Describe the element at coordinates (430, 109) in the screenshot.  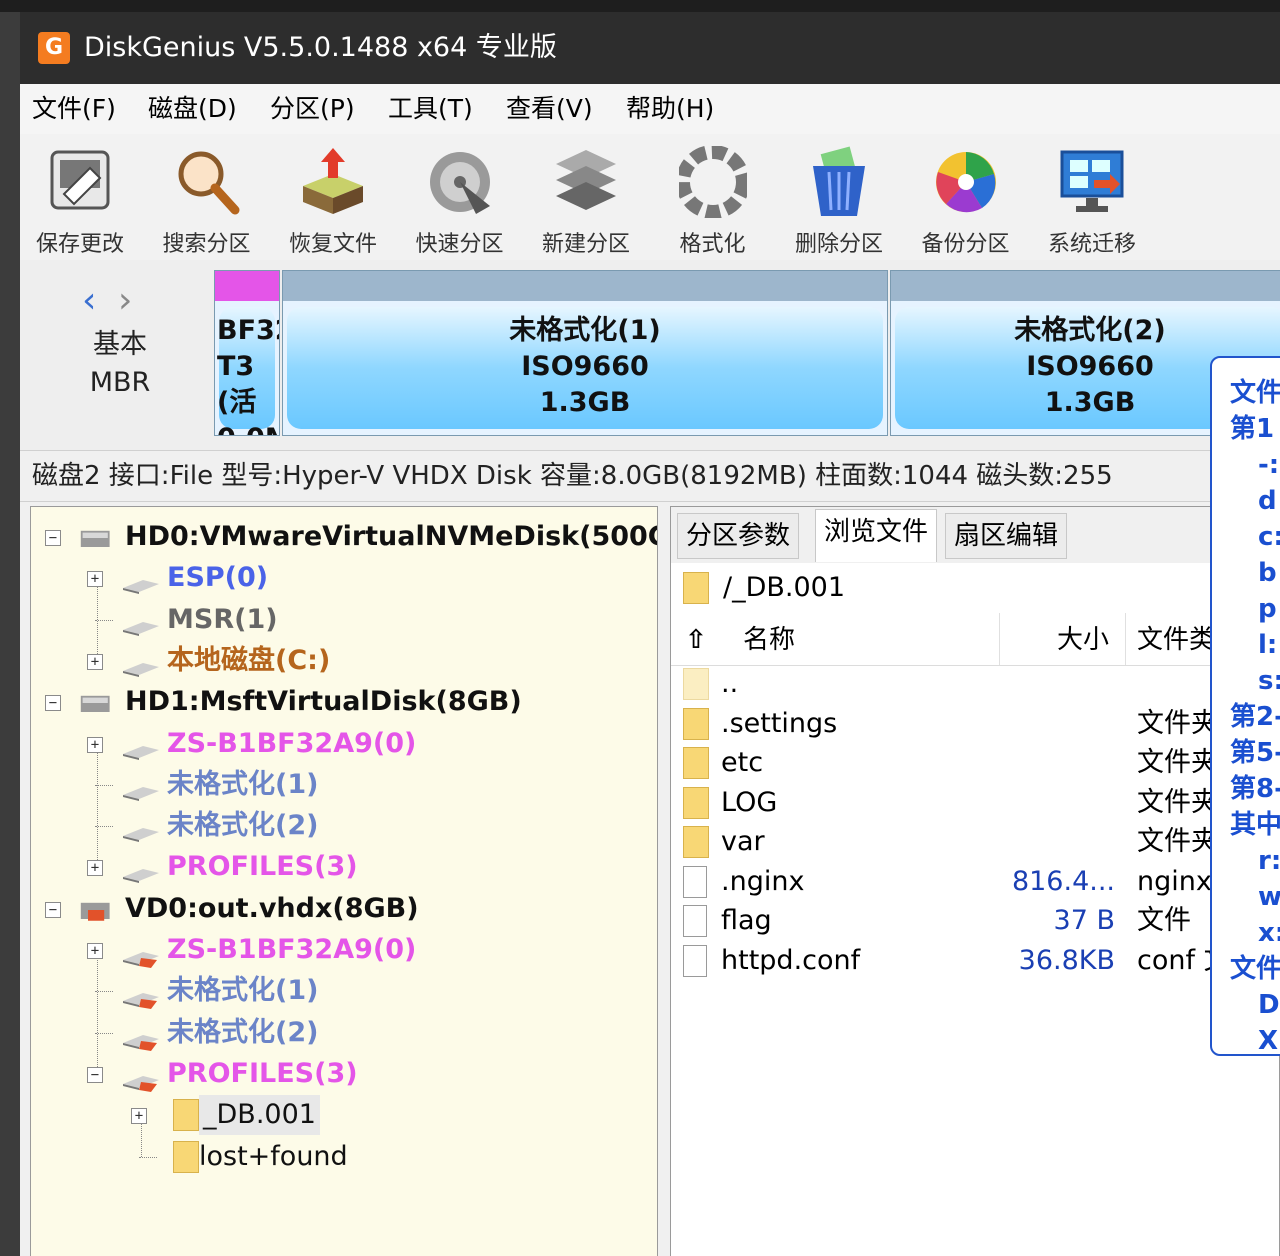
I see `menu-item: 工具(T)` at that location.